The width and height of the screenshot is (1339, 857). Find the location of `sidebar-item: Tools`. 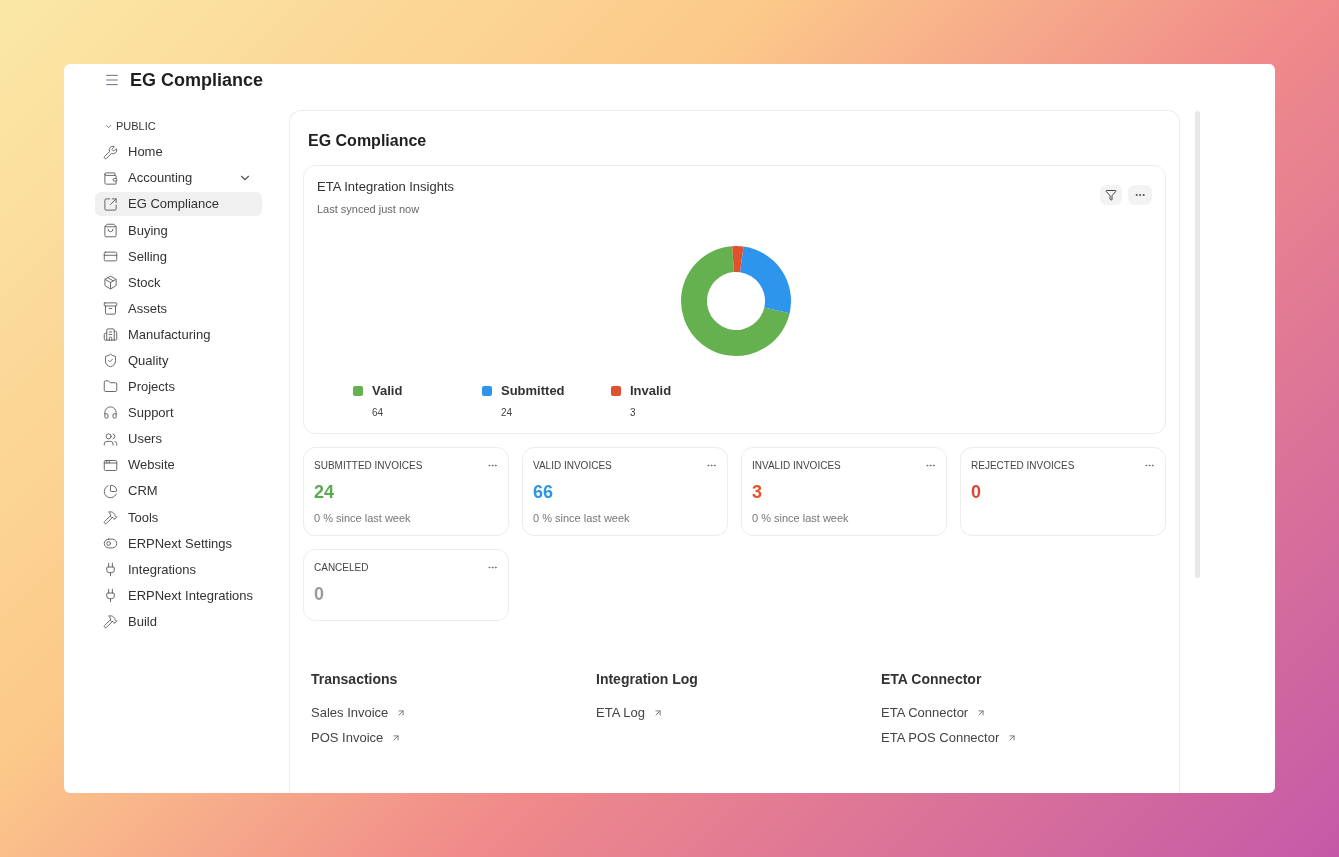

sidebar-item: Tools is located at coordinates (178, 517).